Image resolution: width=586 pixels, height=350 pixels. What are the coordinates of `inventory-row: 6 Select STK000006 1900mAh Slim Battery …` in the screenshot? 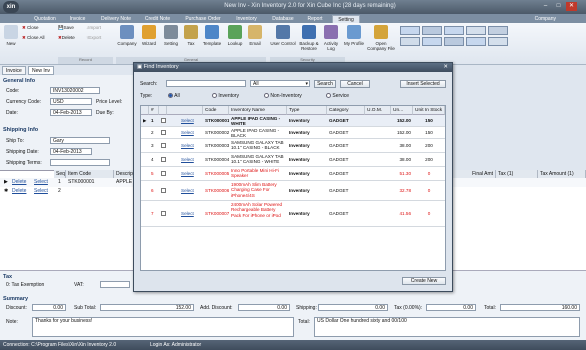 It's located at (293, 191).